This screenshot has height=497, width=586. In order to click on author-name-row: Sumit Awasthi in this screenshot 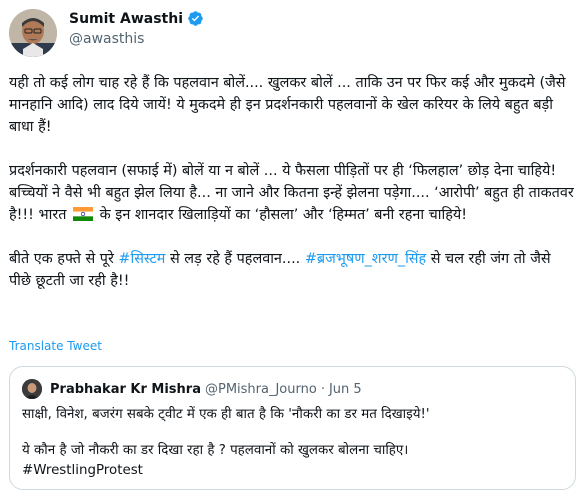, I will do `click(136, 18)`.